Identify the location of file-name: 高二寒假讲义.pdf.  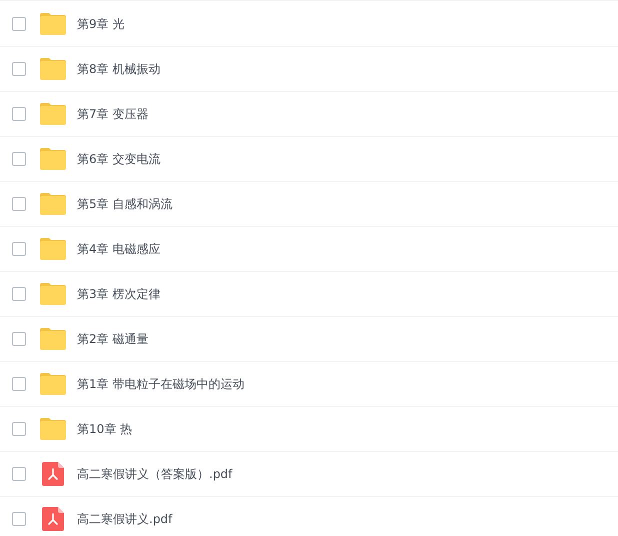
(124, 519).